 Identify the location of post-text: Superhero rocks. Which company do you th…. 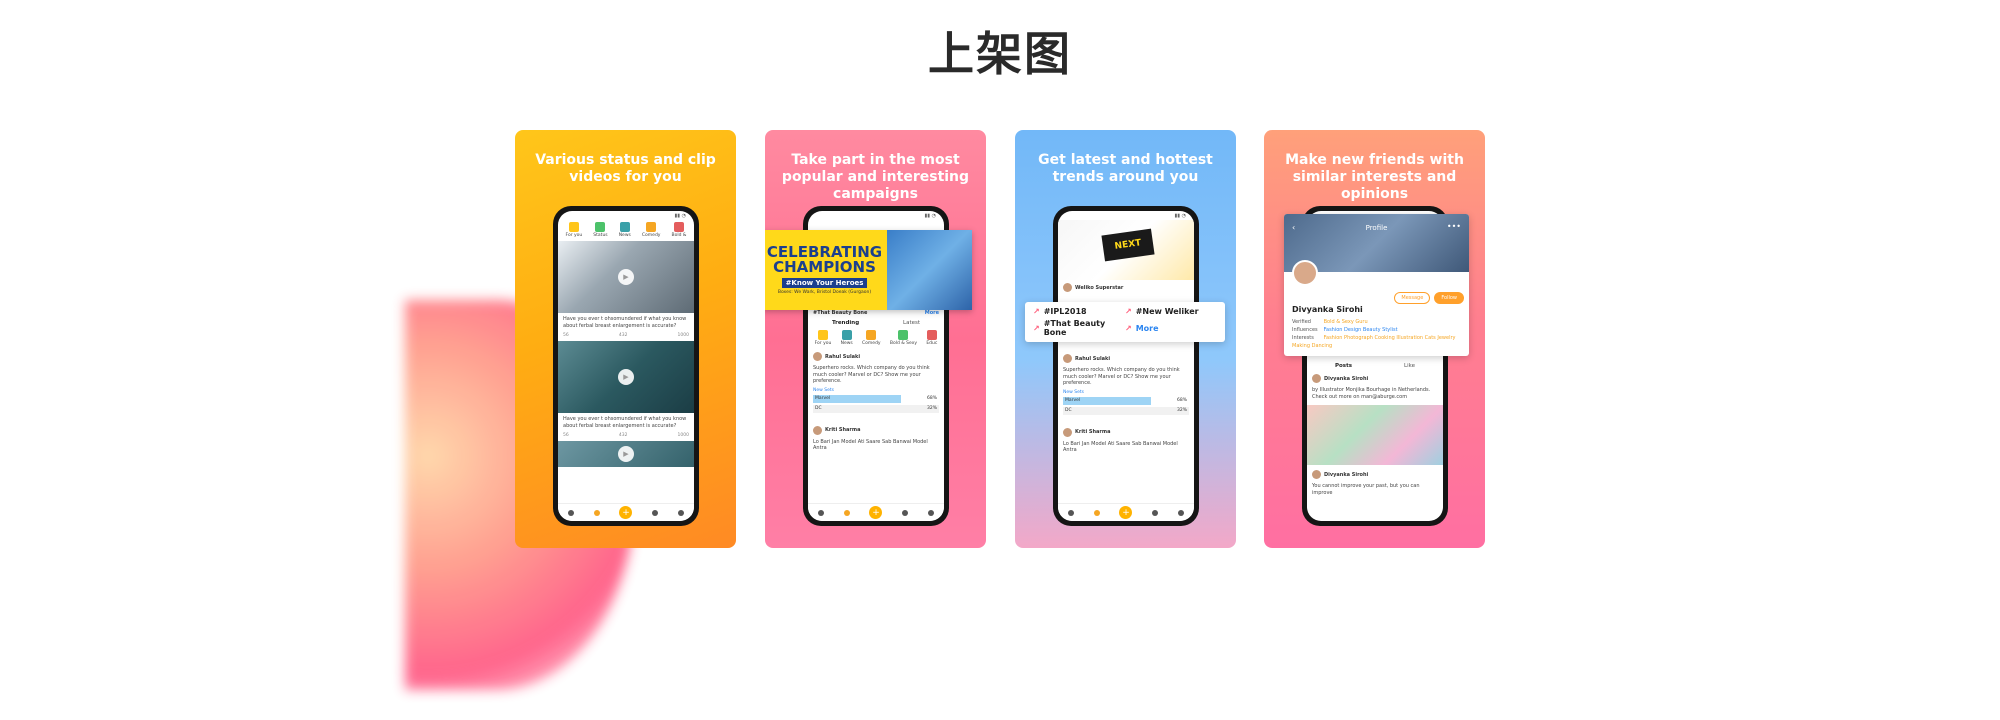
(1121, 376).